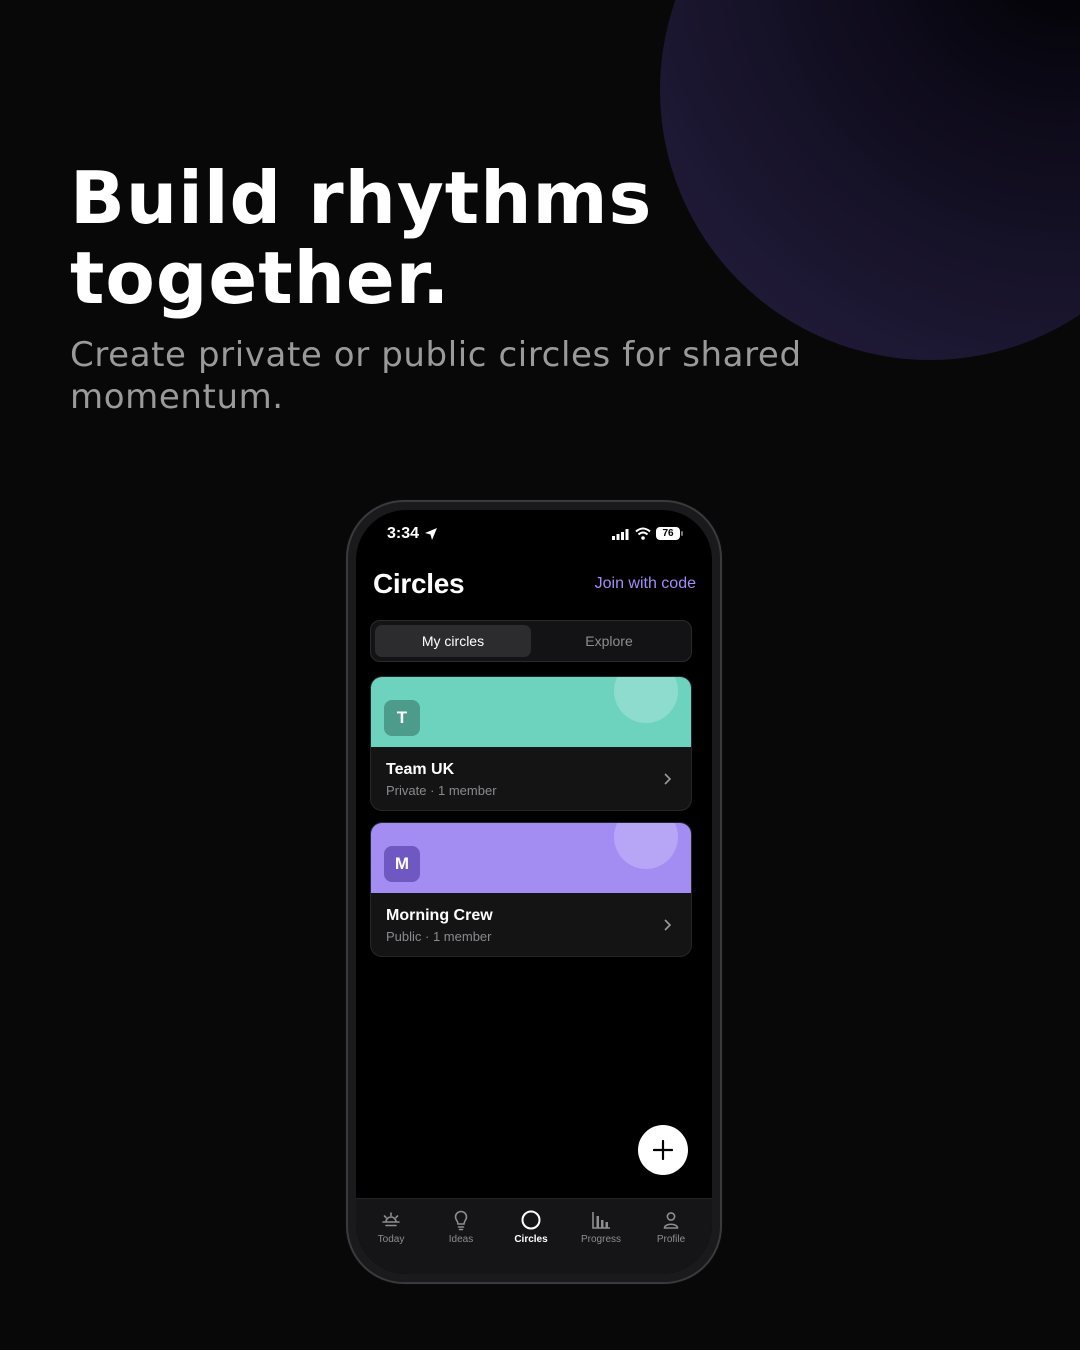 The image size is (1080, 1350). What do you see at coordinates (402, 718) in the screenshot?
I see `circle-avatar: T` at bounding box center [402, 718].